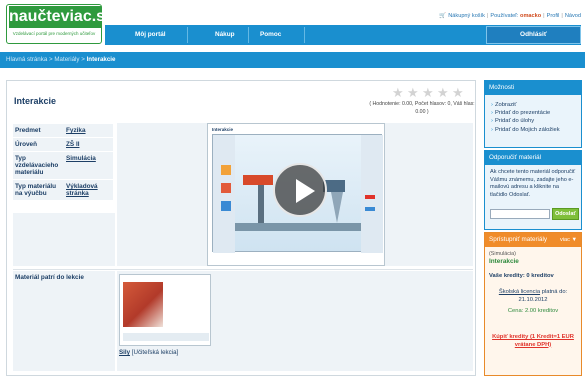  What do you see at coordinates (533, 311) in the screenshot?
I see `license-price: Cena: 2.00 kreditov` at bounding box center [533, 311].